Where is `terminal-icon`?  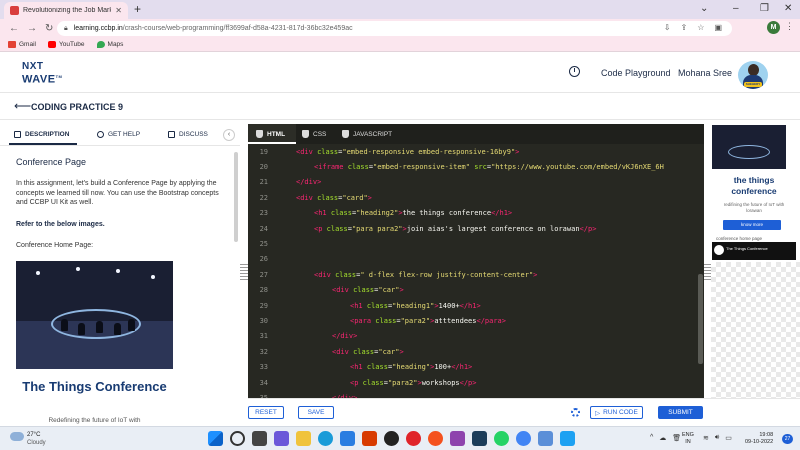
terminal-icon is located at coordinates (479, 438).